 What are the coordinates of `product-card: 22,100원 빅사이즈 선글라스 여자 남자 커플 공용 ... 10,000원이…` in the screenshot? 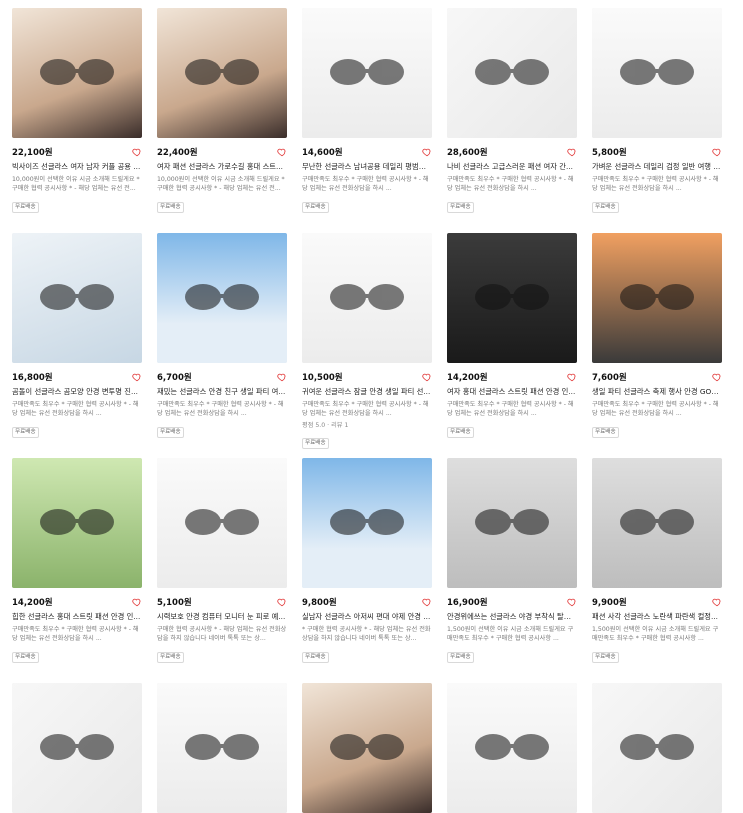 It's located at (77, 120).